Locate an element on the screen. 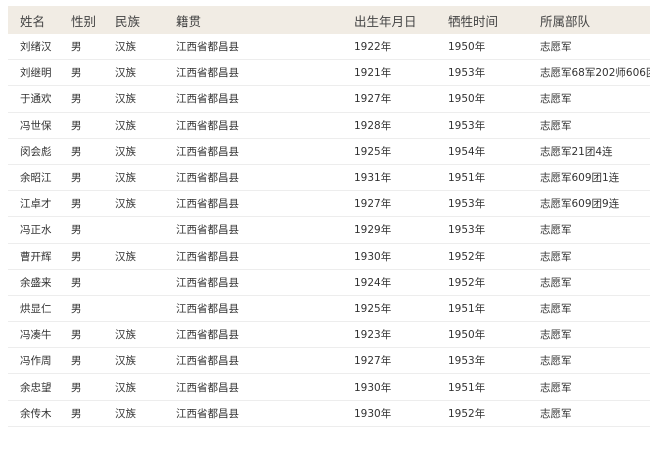 This screenshot has width=650, height=456. cell-unit: 志愿军68军202师606团 is located at coordinates (595, 73).